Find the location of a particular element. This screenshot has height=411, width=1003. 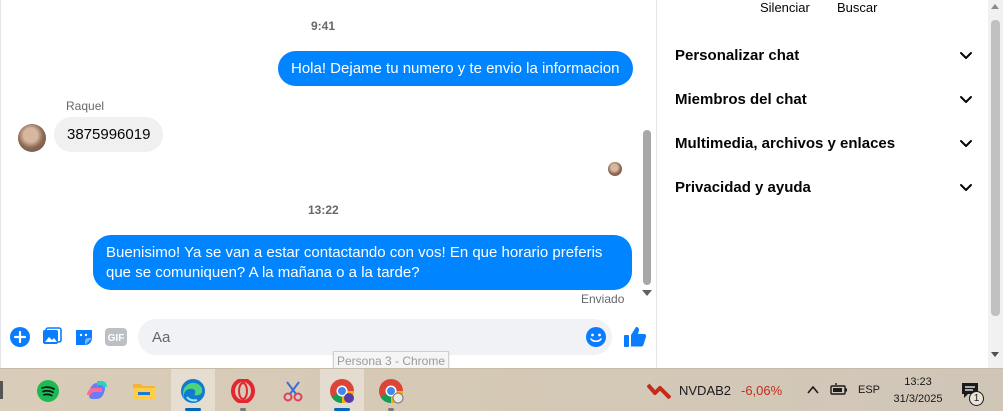

gif-icon: GIF is located at coordinates (116, 337).